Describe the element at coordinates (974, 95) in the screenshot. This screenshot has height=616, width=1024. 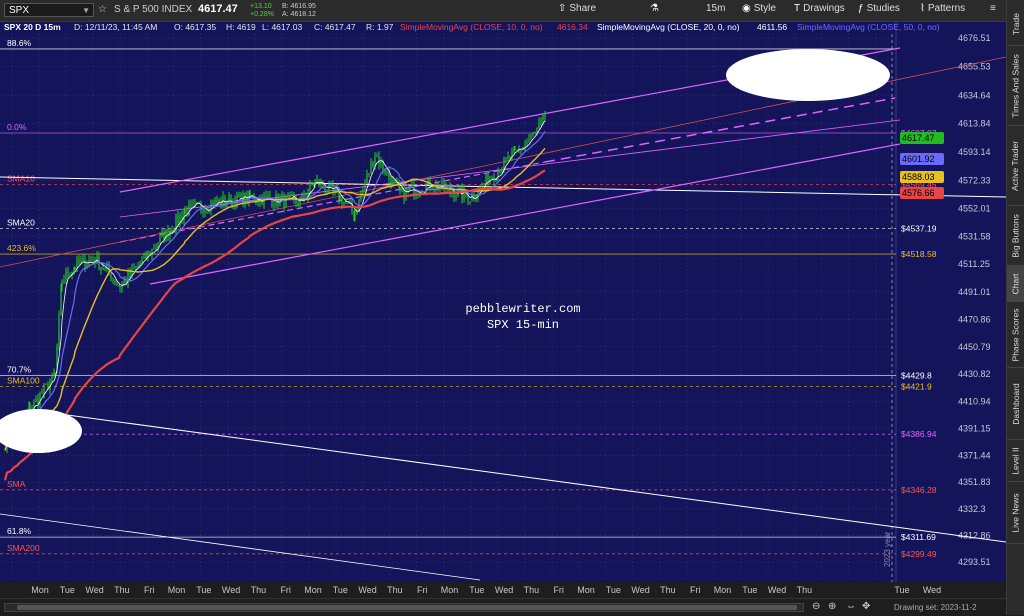
I see `price-axis-label: 4634.64` at that location.